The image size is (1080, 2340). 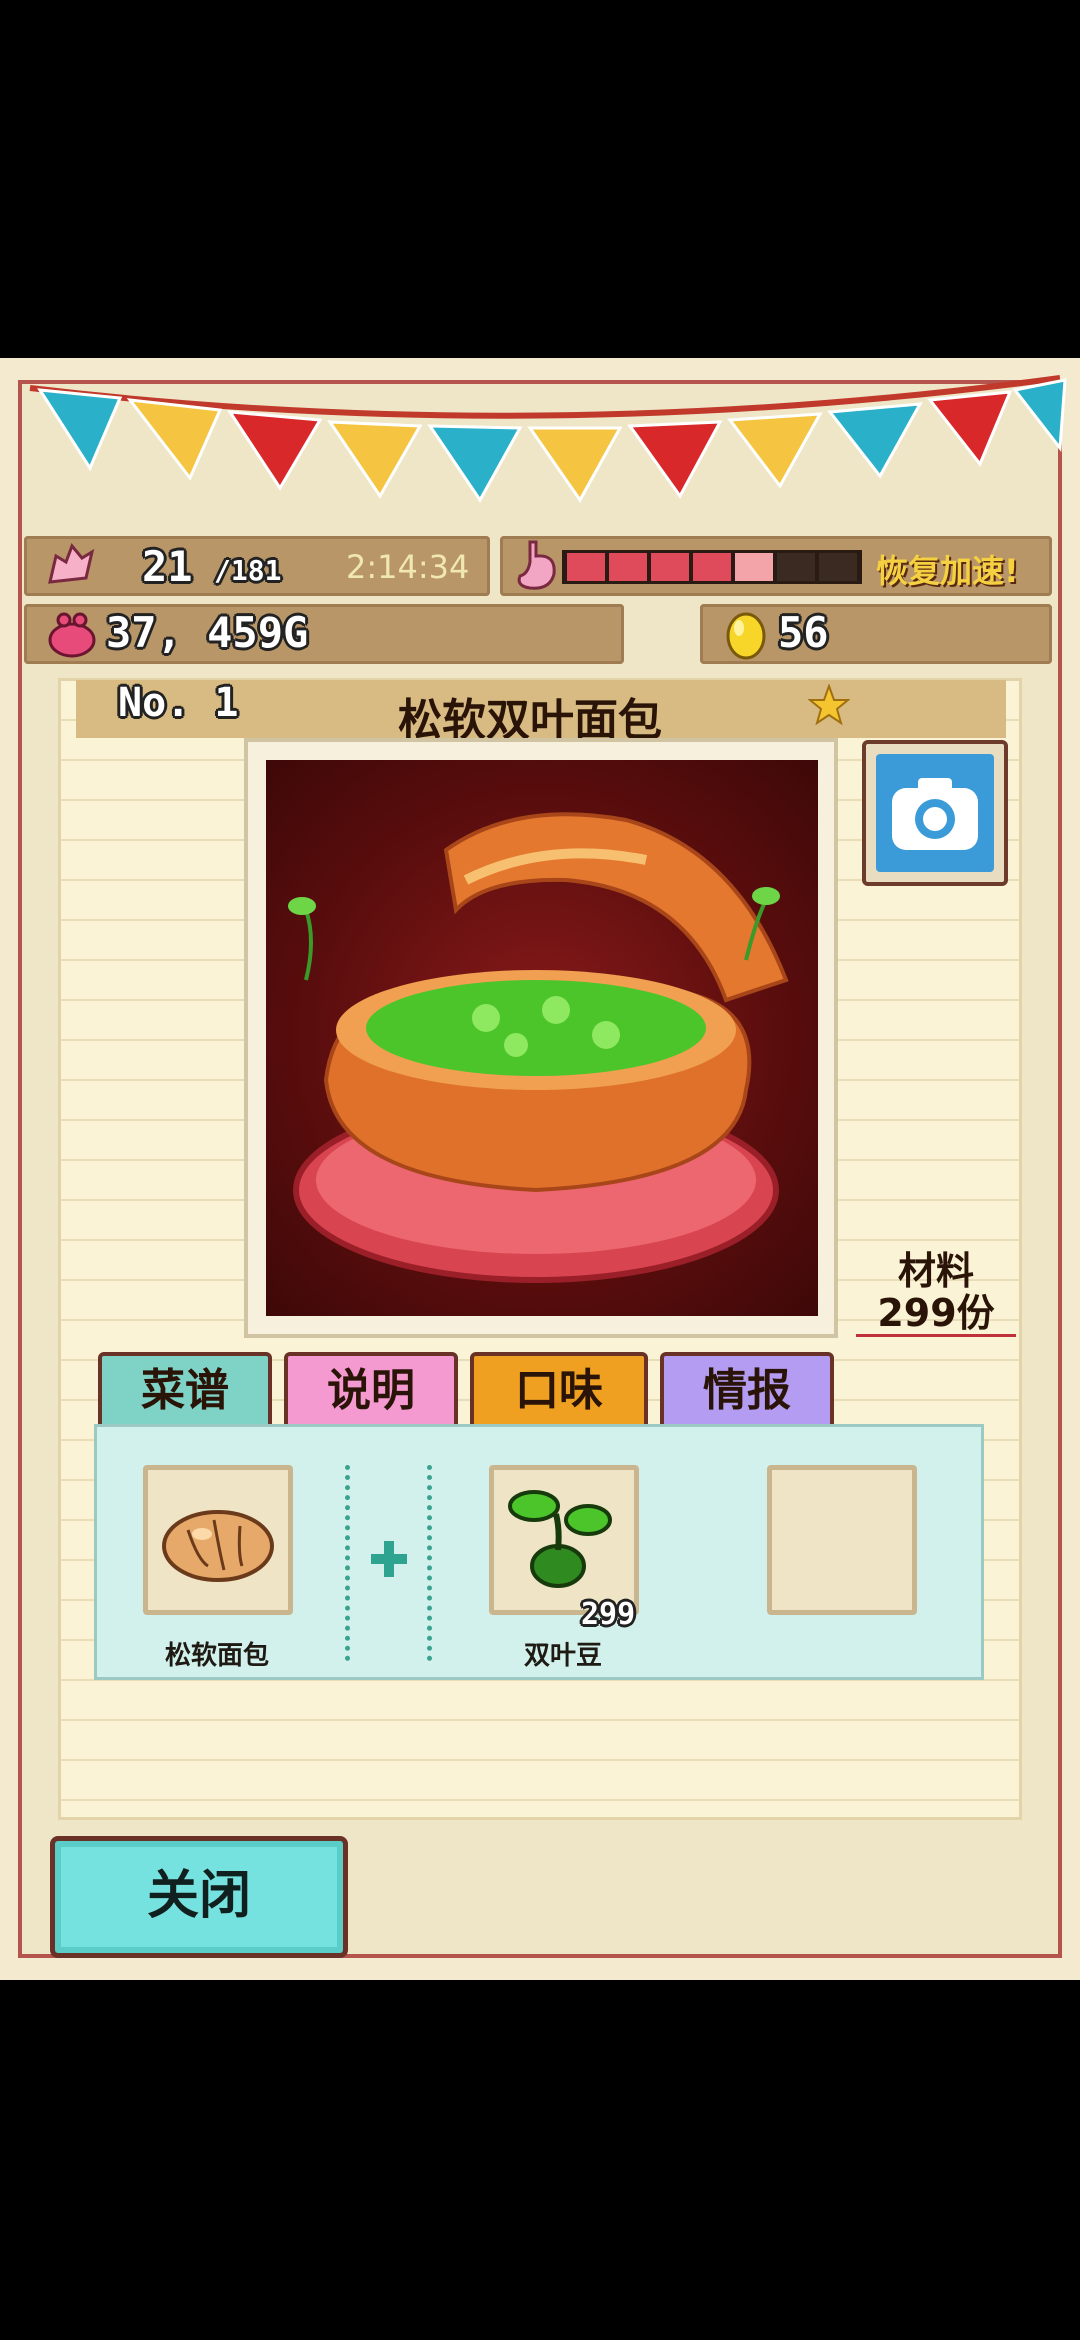 What do you see at coordinates (167, 566) in the screenshot?
I see `stamina-current: 21` at bounding box center [167, 566].